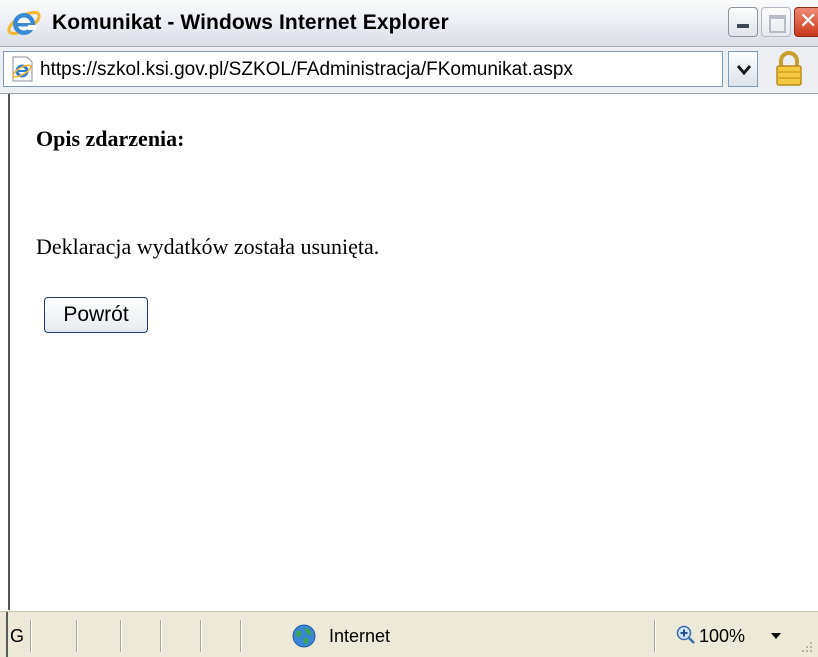  I want to click on lock-icon, so click(789, 69).